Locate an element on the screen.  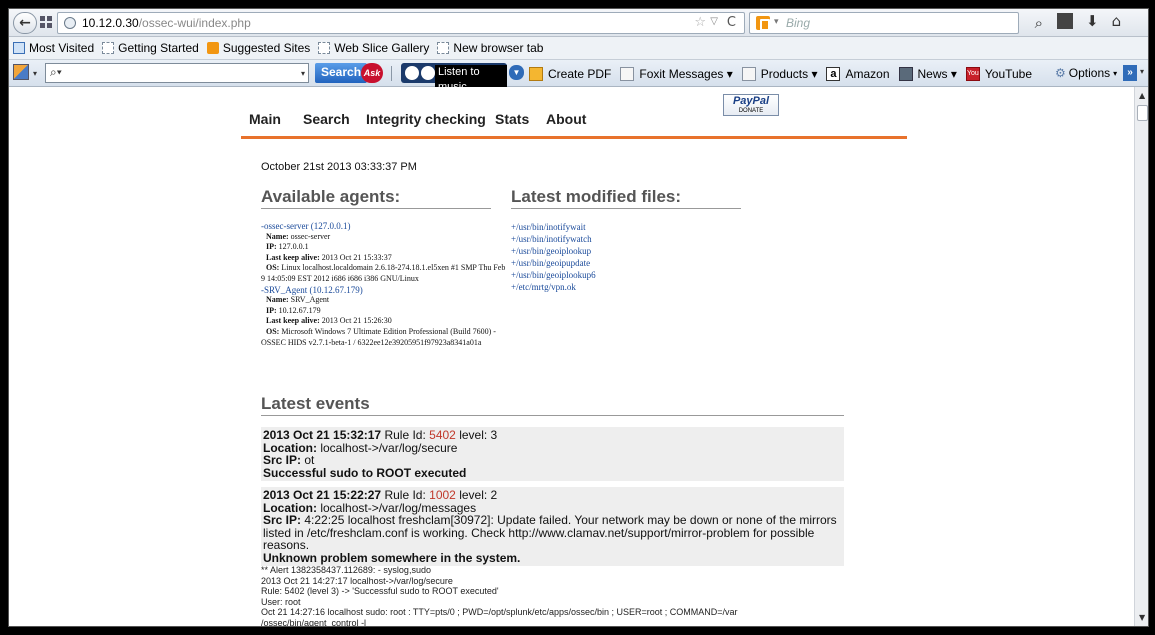
bookmark-new-browser-tab: New browser tab is located at coordinates (490, 48).